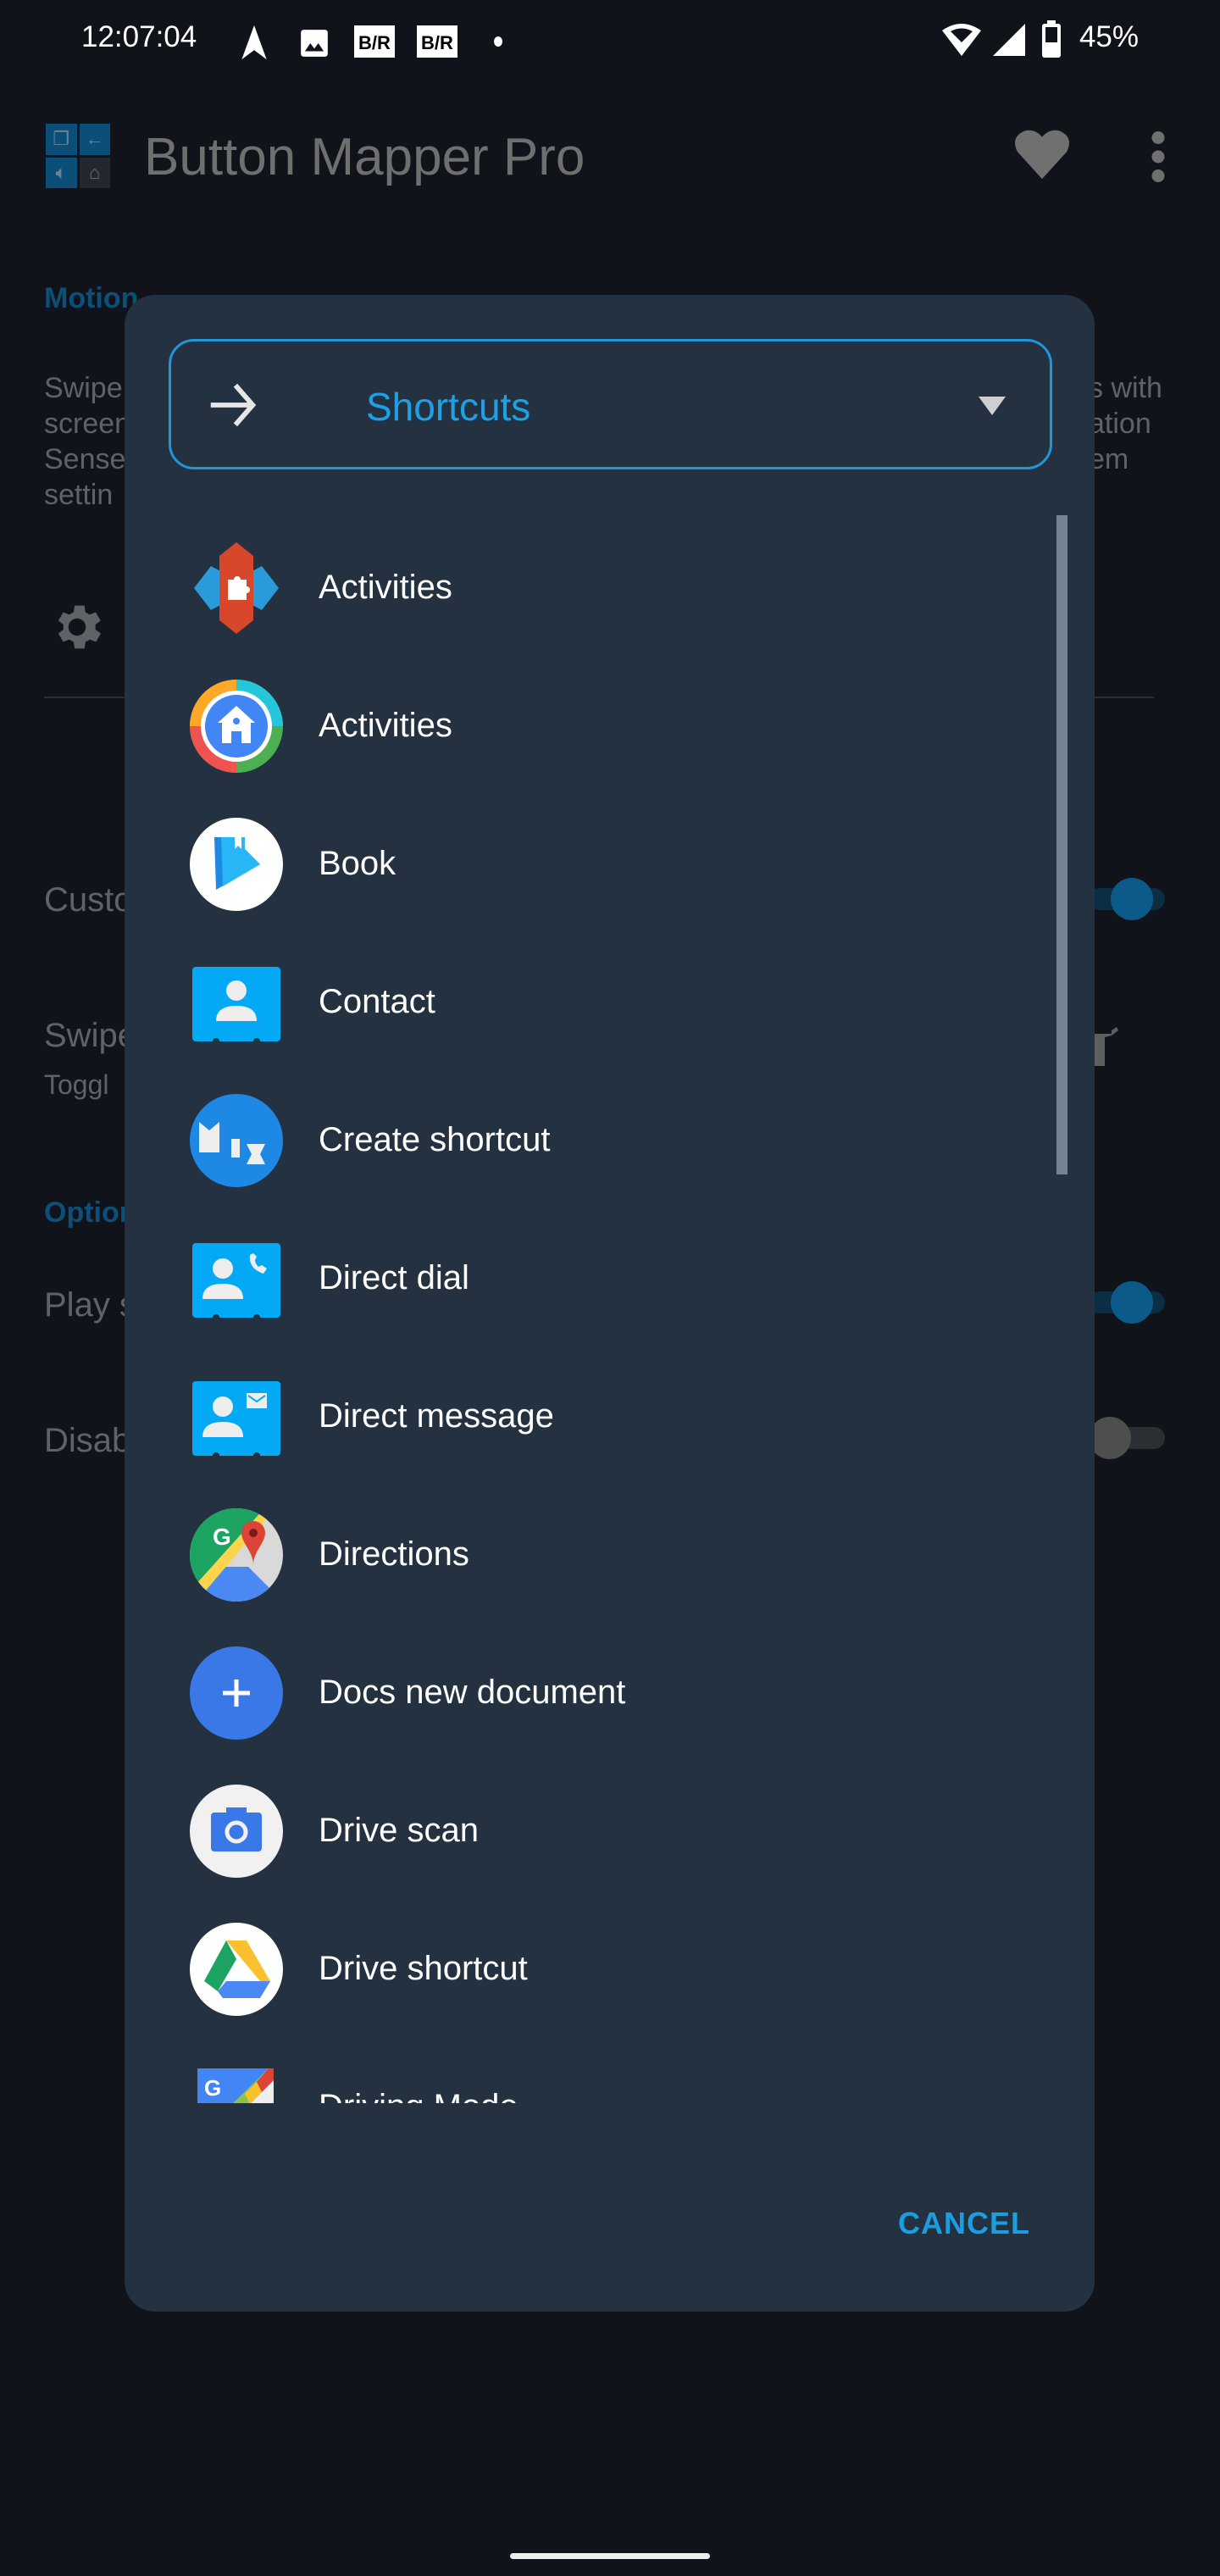 The height and width of the screenshot is (2576, 1220). Describe the element at coordinates (961, 40) in the screenshot. I see `wifi-icon` at that location.